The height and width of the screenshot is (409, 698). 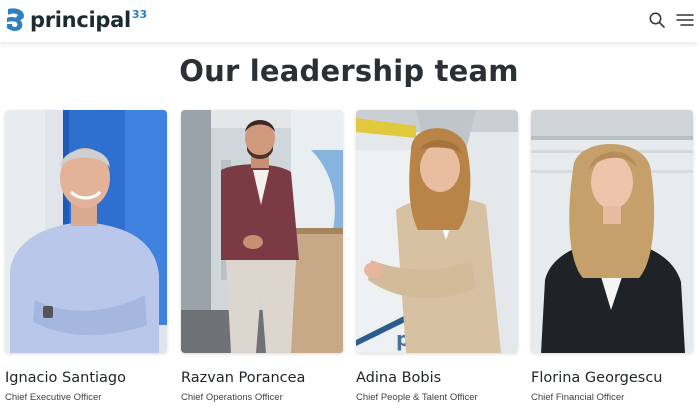 What do you see at coordinates (349, 71) in the screenshot?
I see `section-title: Our leadership team` at bounding box center [349, 71].